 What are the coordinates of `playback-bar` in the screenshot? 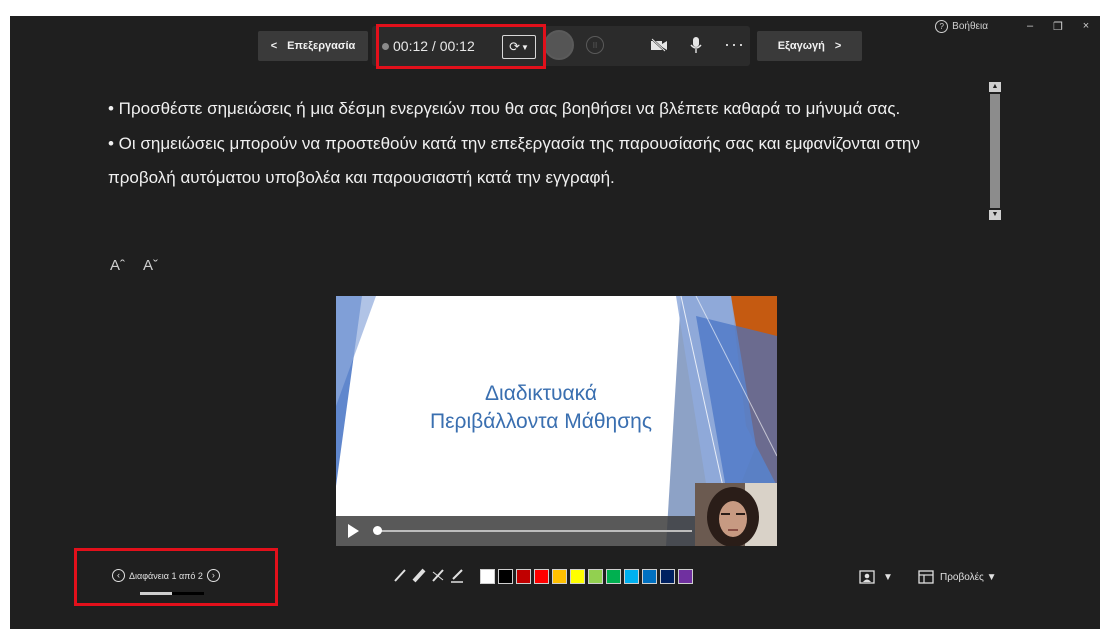 It's located at (515, 531).